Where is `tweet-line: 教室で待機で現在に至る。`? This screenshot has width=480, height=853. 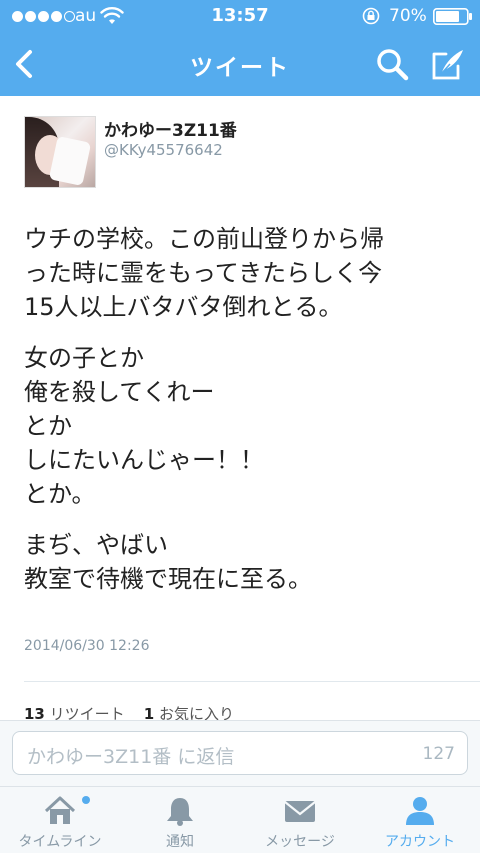 tweet-line: 教室で待機で現在に至る。 is located at coordinates (168, 579).